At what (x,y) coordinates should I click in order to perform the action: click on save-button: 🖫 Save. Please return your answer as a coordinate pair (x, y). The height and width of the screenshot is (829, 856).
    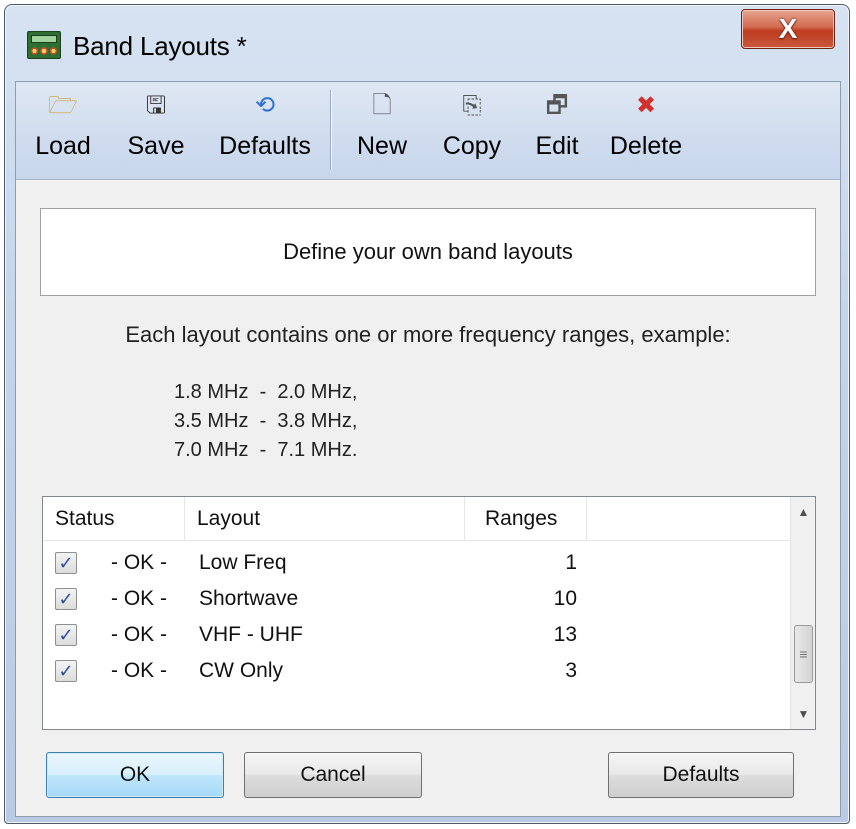
    Looking at the image, I should click on (156, 131).